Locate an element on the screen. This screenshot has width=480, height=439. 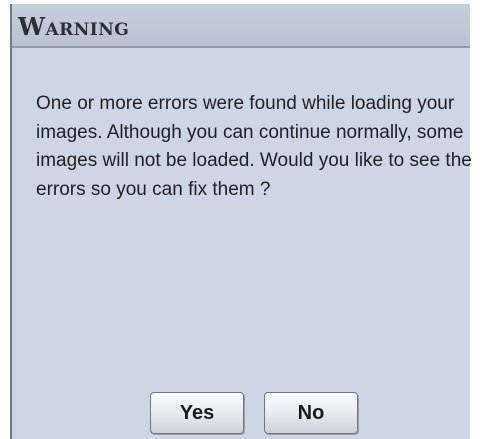
yes-button: Yes is located at coordinates (197, 413).